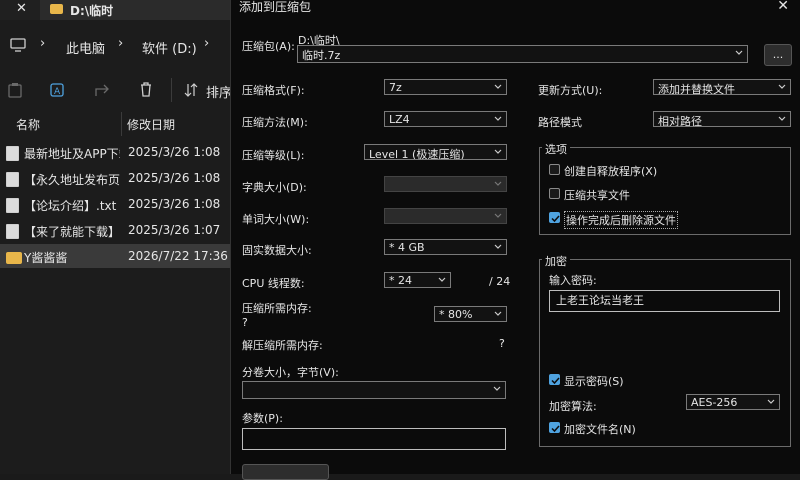 The height and width of the screenshot is (480, 800). Describe the element at coordinates (72, 232) in the screenshot. I see `file-name: 【来了就能下载】.txt` at that location.